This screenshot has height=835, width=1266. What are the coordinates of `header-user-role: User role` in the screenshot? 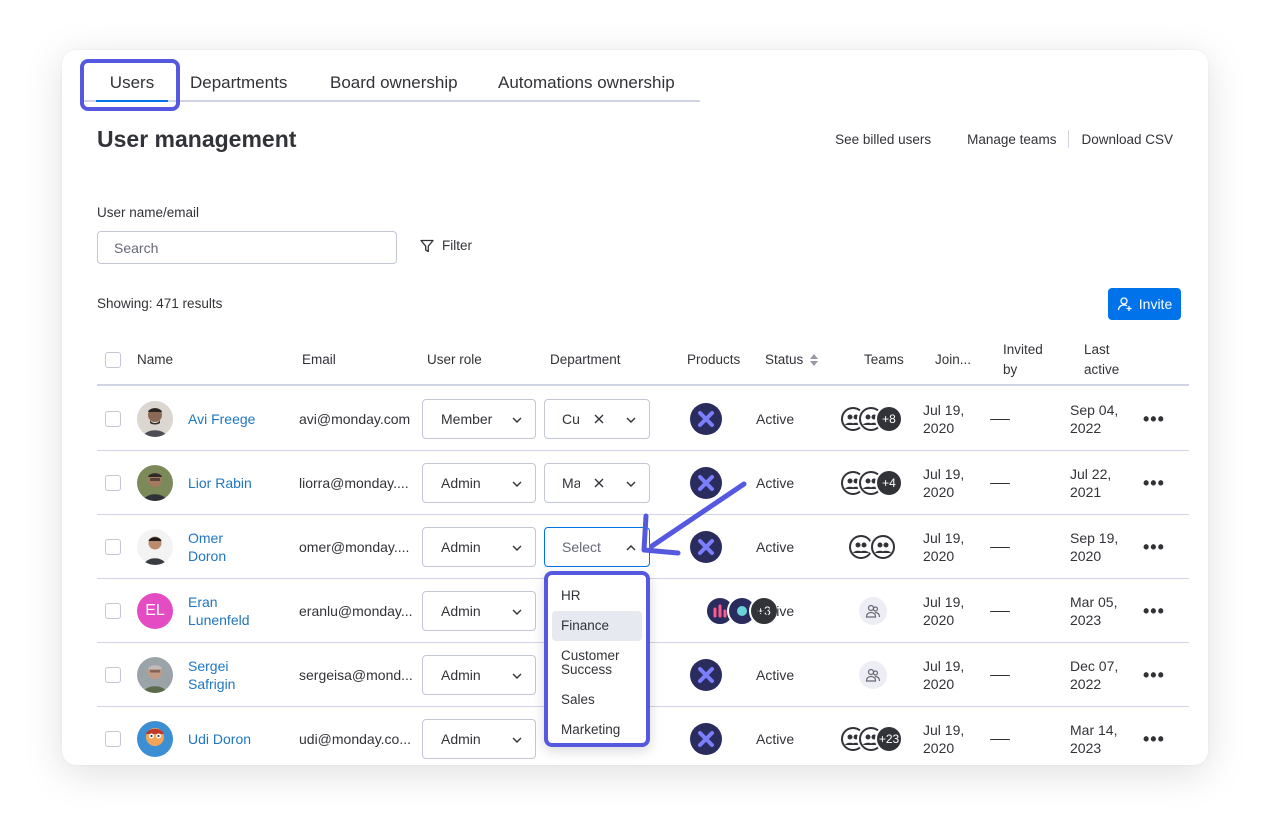 It's located at (454, 360).